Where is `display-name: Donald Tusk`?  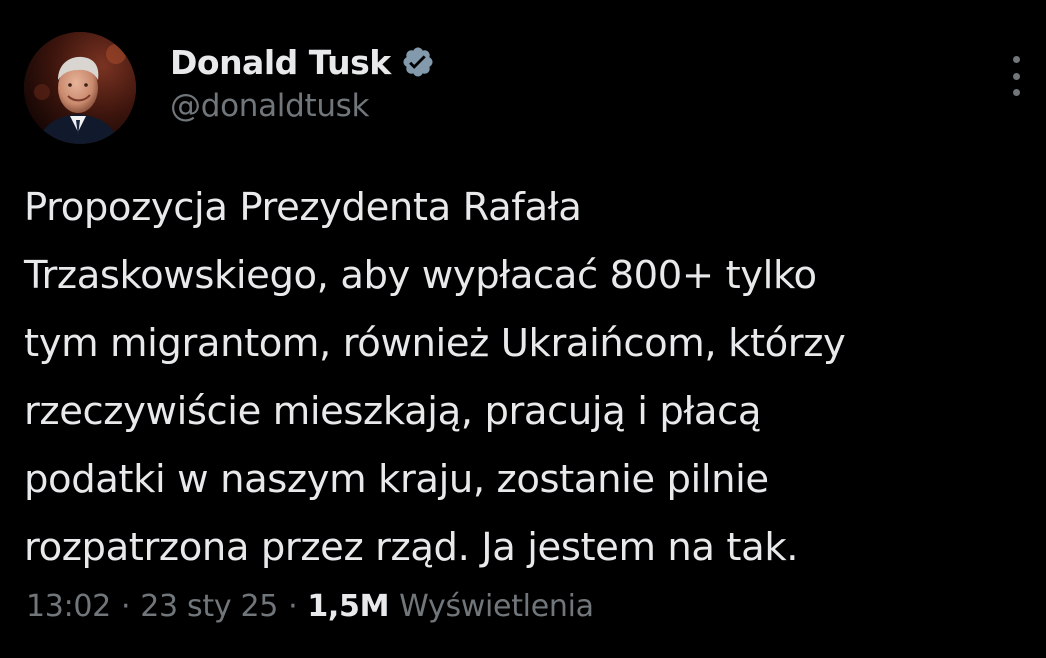 display-name: Donald Tusk is located at coordinates (280, 62).